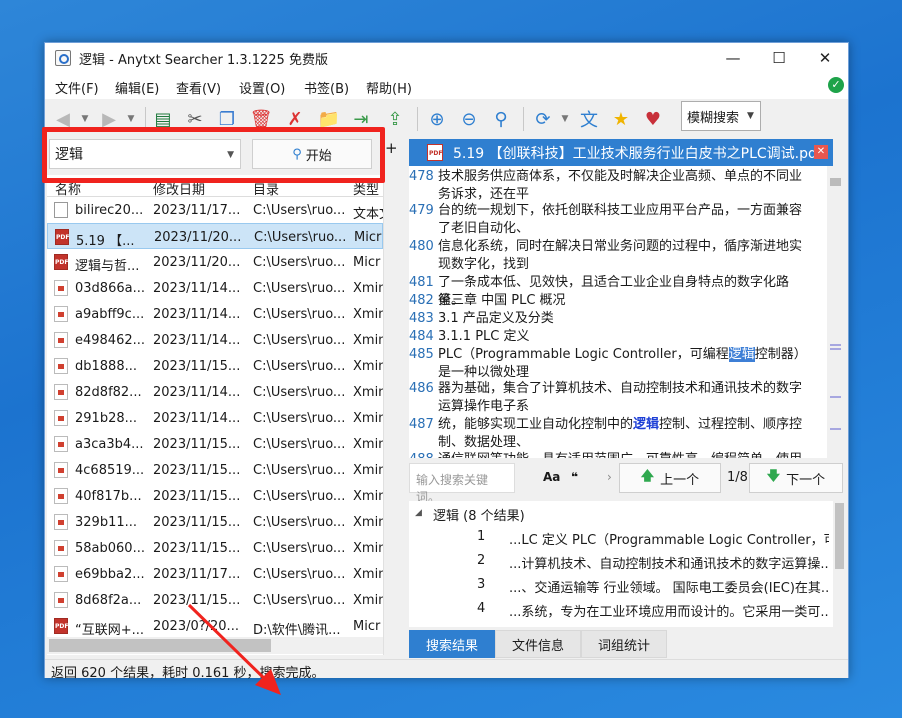 This screenshot has width=902, height=718. Describe the element at coordinates (624, 644) in the screenshot. I see `tab-phrase-stats: 词组统计` at that location.